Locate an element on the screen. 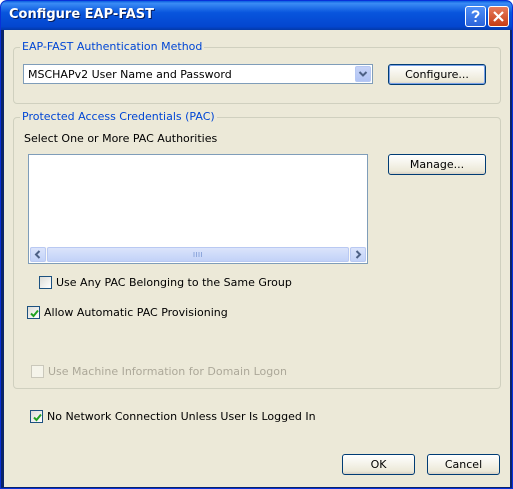 The image size is (513, 489). auth-method-select: MSCHAPv2 User Name and Password is located at coordinates (198, 74).